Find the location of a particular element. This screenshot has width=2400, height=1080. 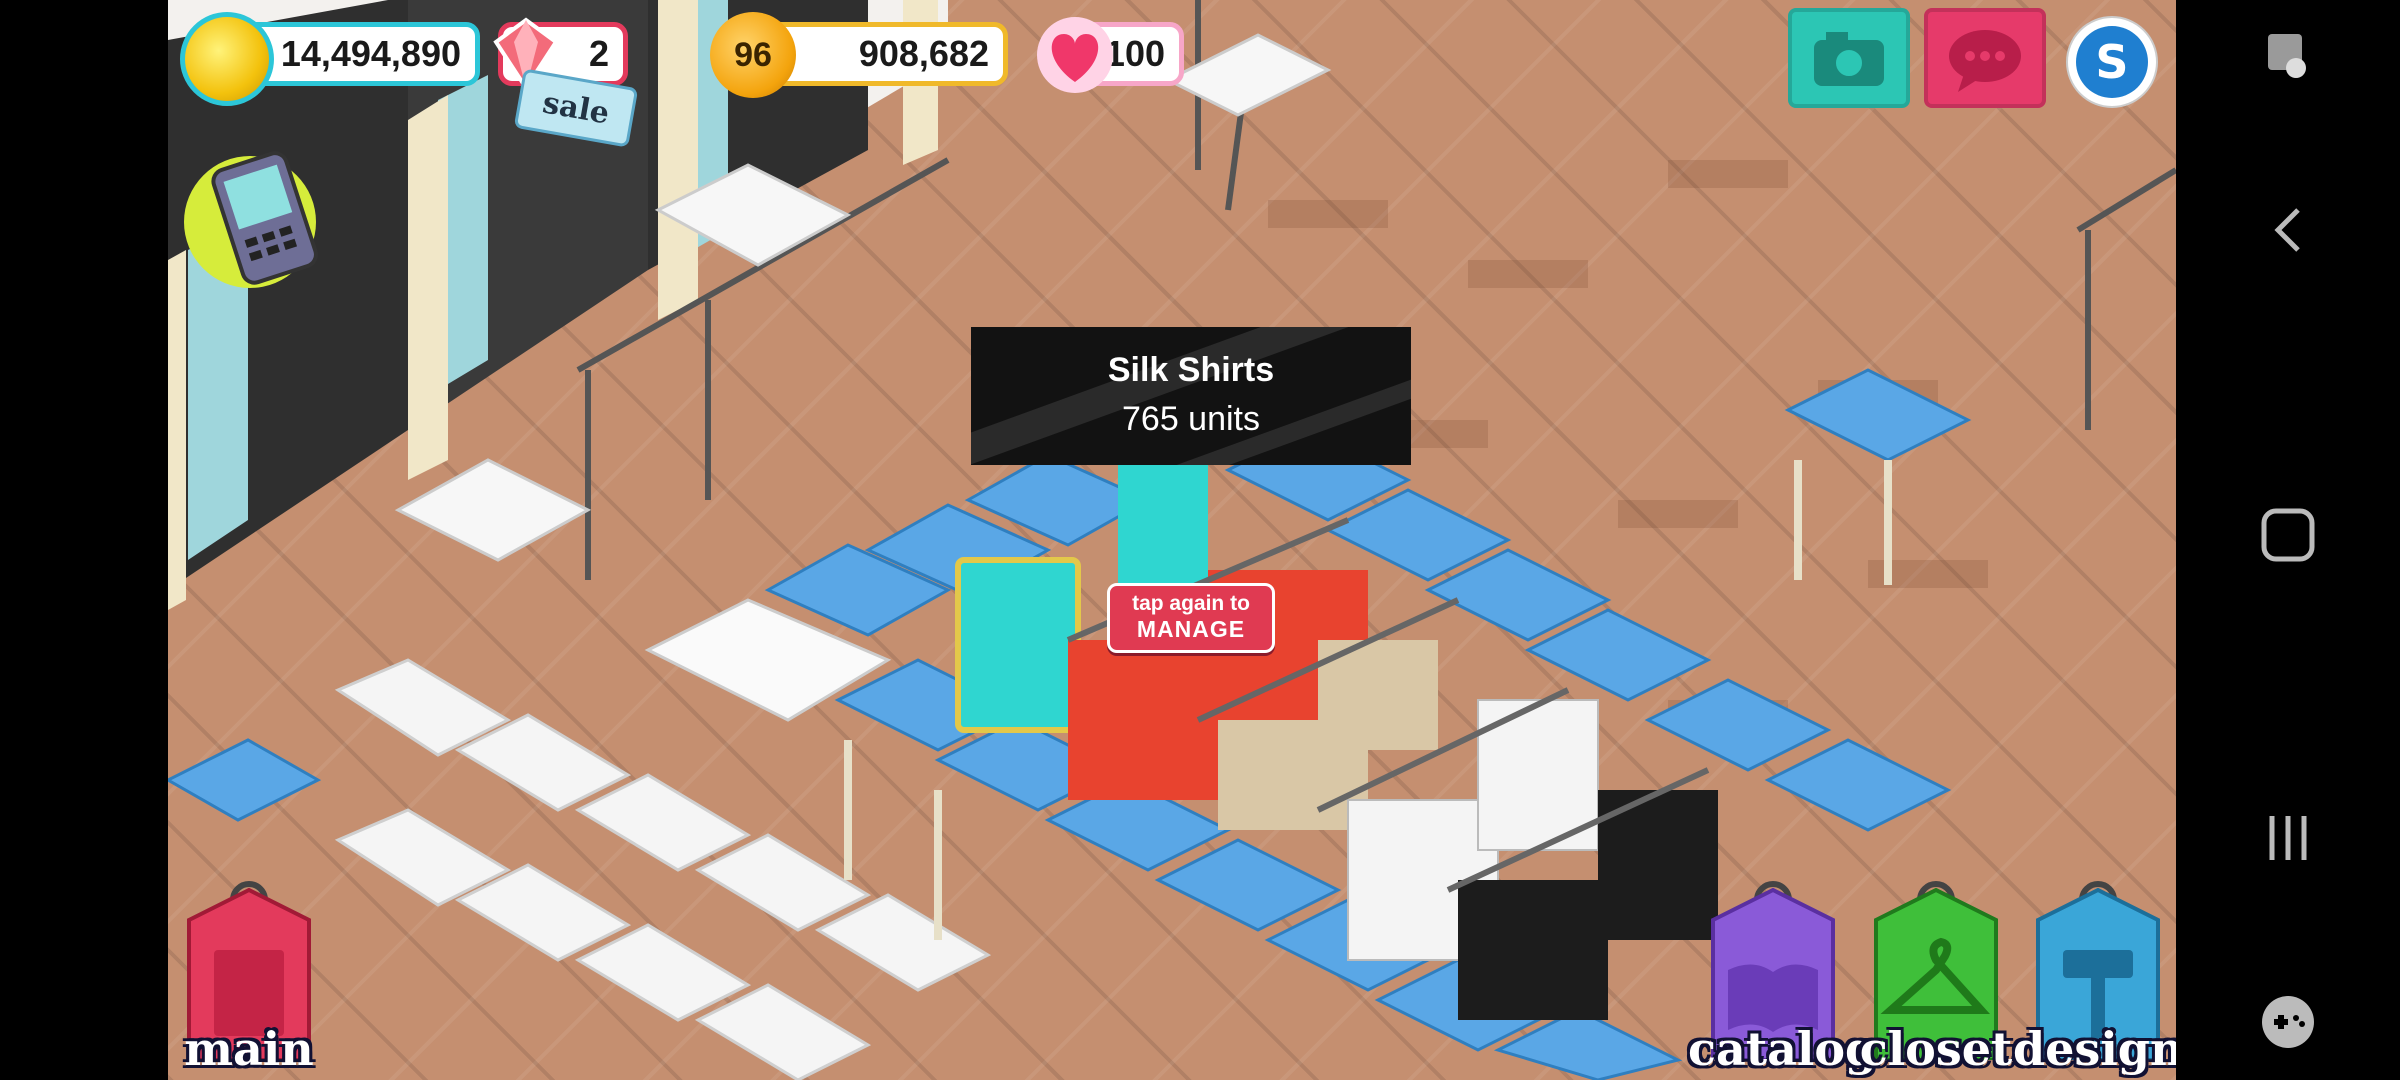

item-tooltip: Silk Shirts 765 units is located at coordinates (1191, 396).